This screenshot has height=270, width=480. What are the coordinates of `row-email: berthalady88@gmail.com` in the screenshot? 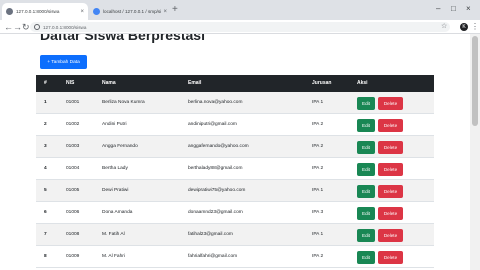 It's located at (215, 168).